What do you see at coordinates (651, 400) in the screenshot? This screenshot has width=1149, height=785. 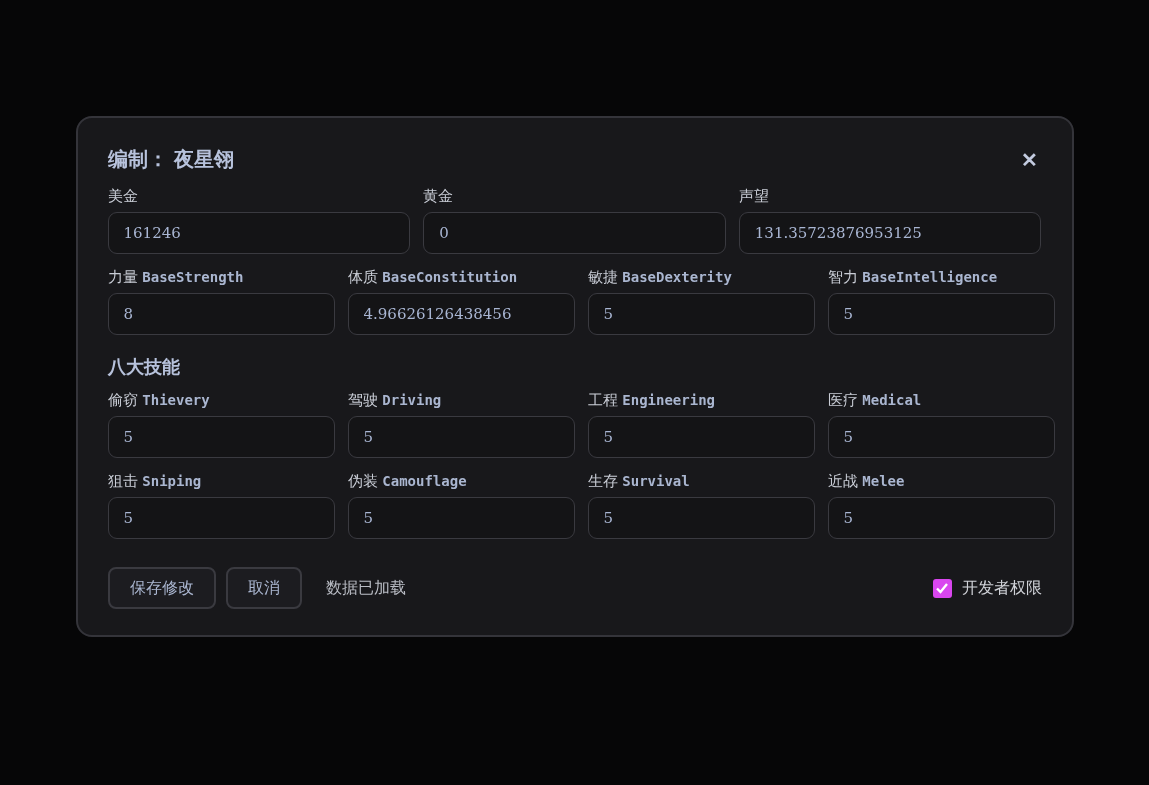 I see `field-label: 工程 Engineering` at bounding box center [651, 400].